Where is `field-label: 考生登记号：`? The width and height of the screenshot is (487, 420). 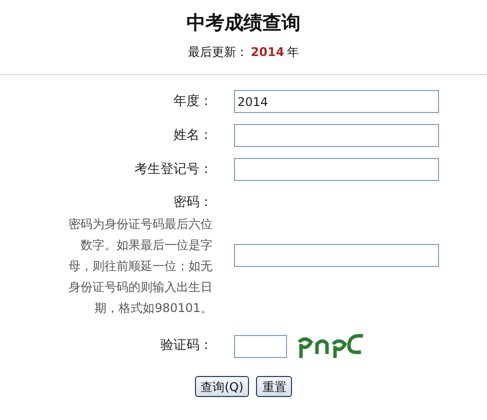 field-label: 考生登记号： is located at coordinates (173, 169).